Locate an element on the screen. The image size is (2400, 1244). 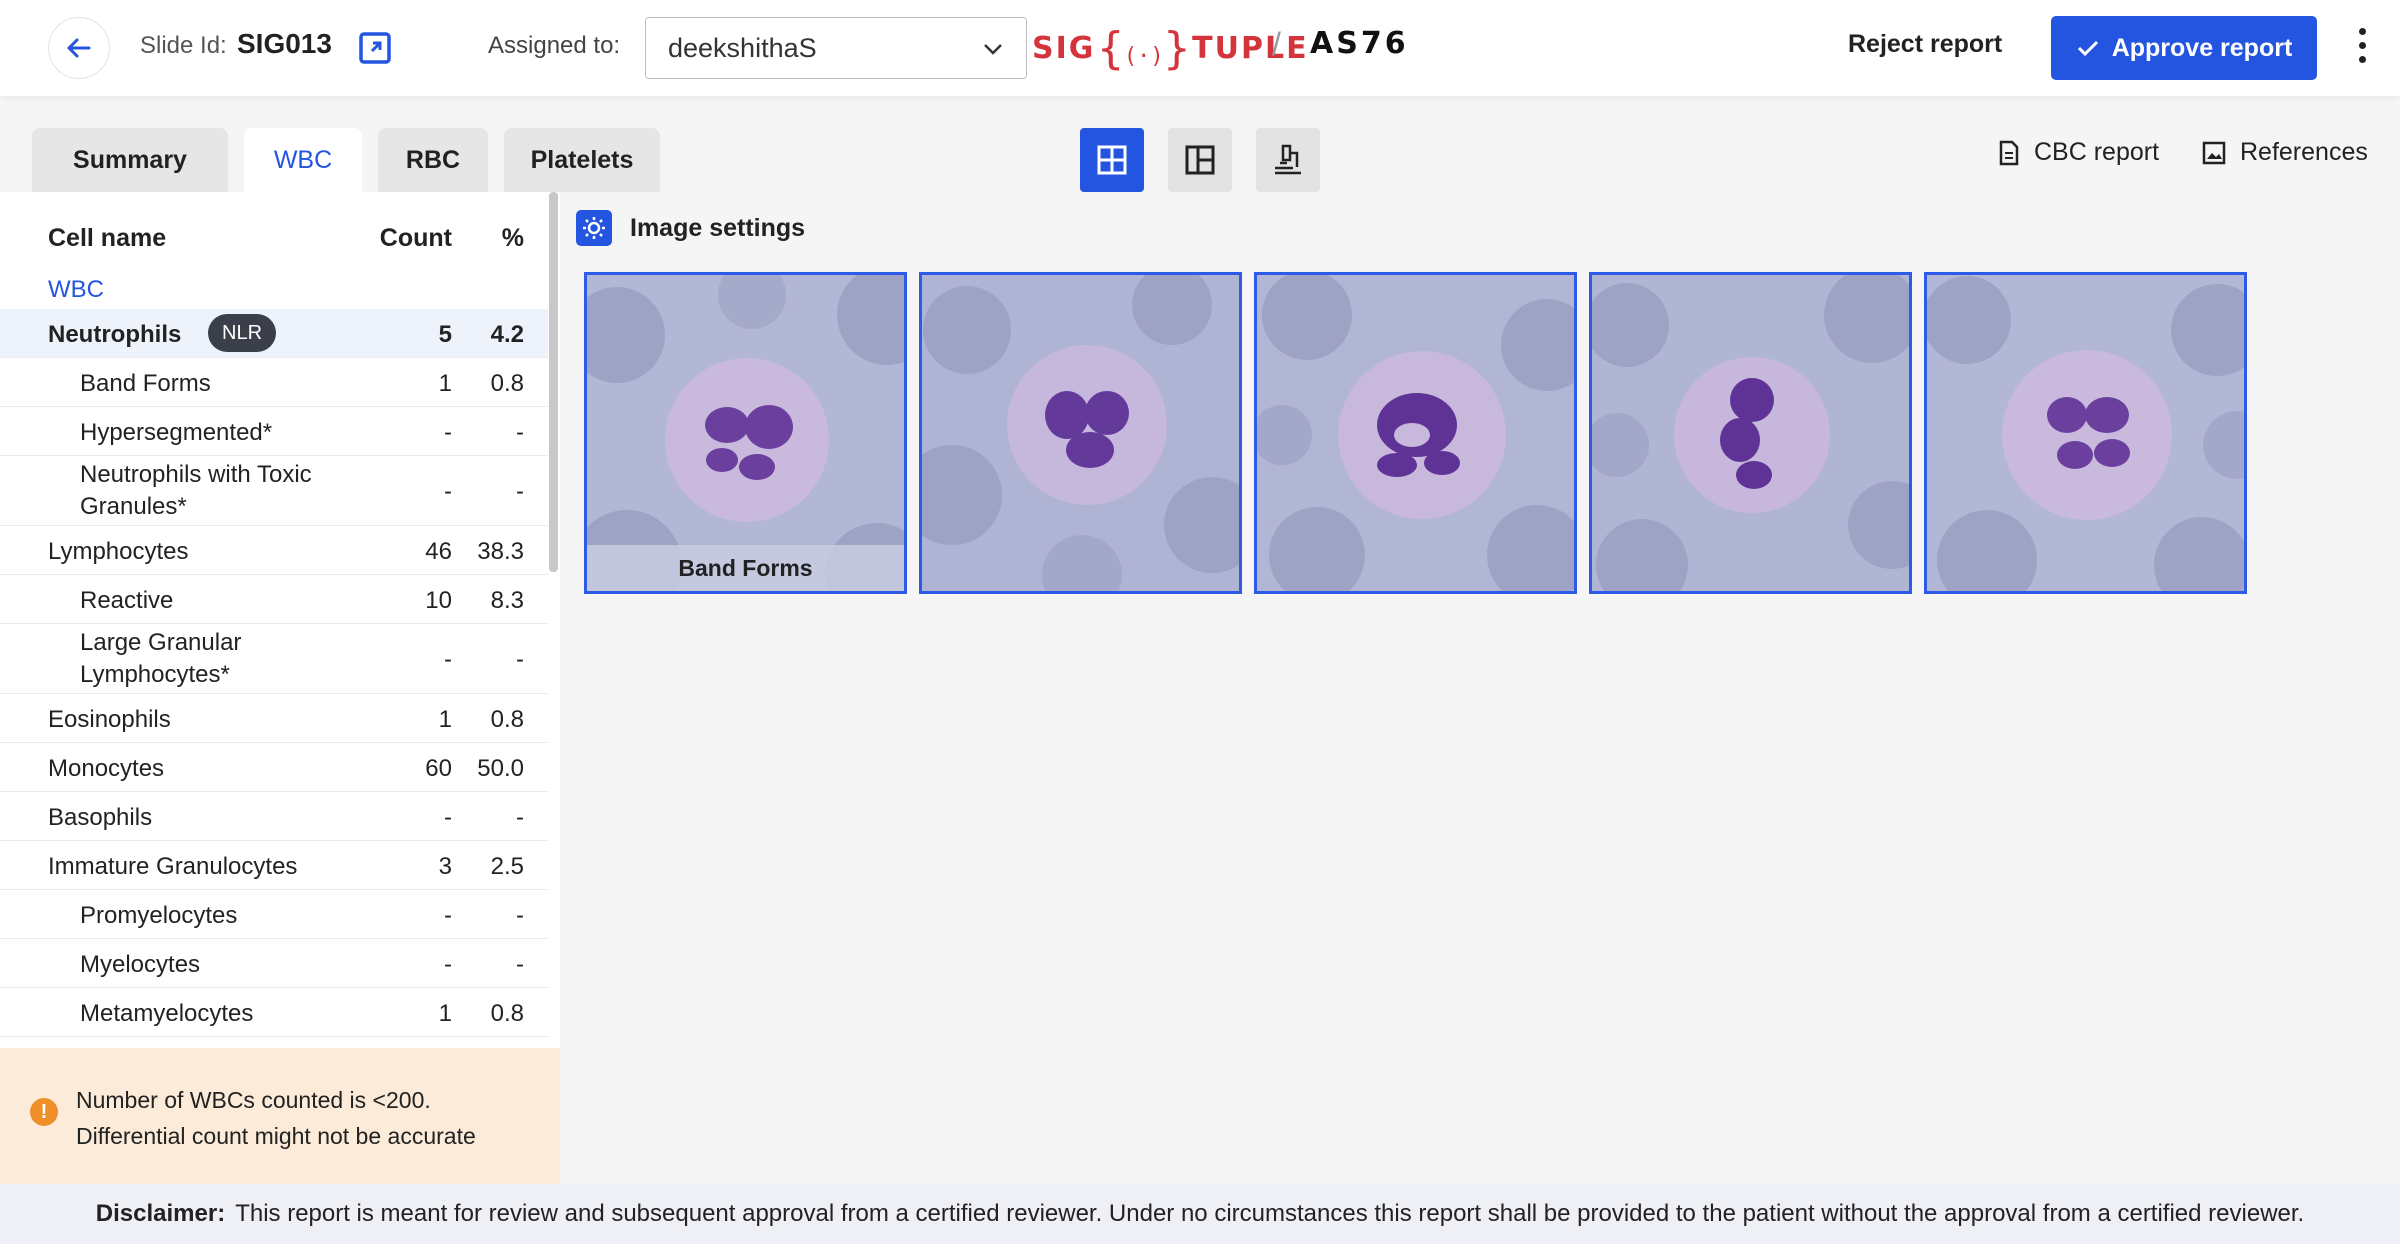
split-view-icon is located at coordinates (1200, 160).